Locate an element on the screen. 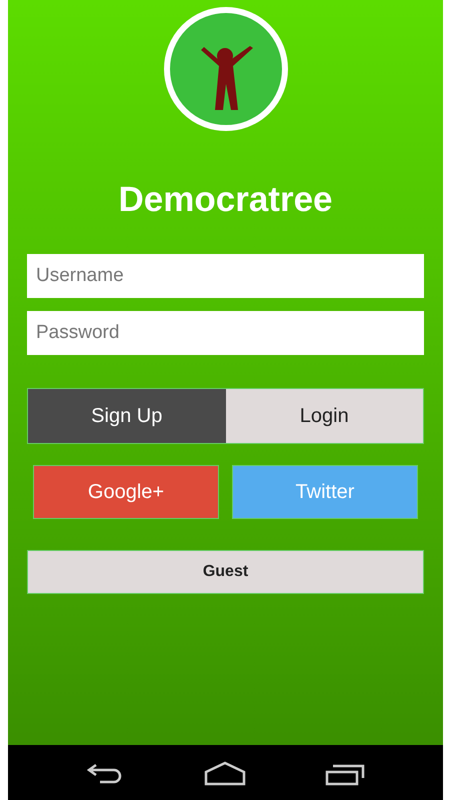 The width and height of the screenshot is (451, 800). mode-tab: Login is located at coordinates (324, 416).